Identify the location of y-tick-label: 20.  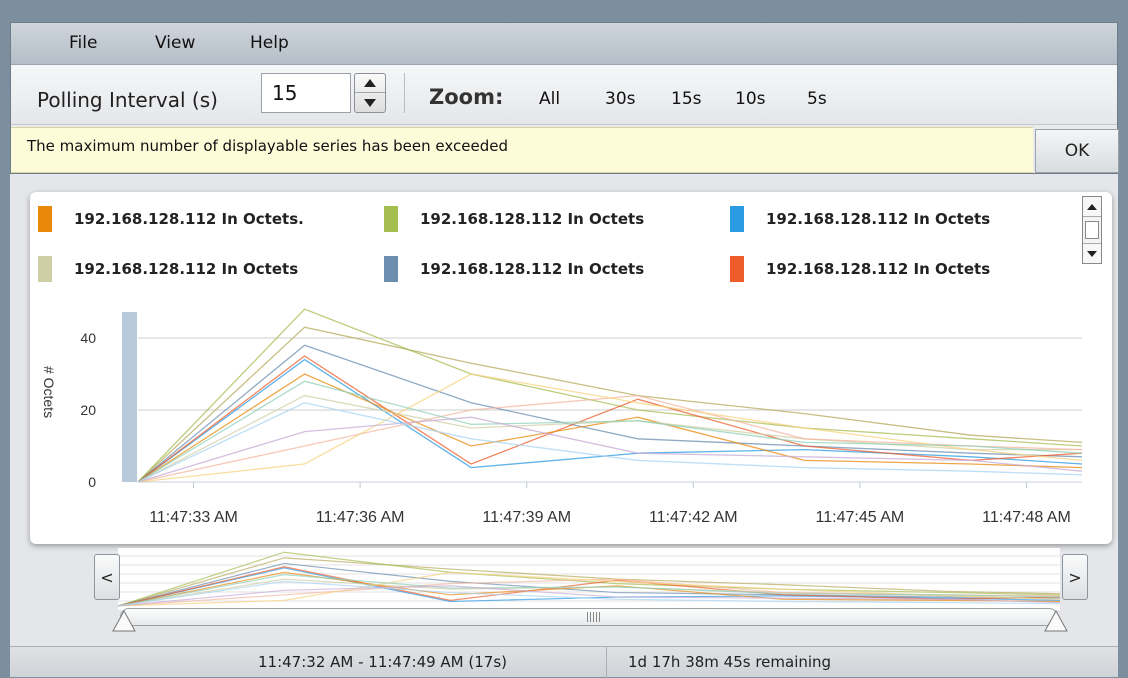
(88, 410).